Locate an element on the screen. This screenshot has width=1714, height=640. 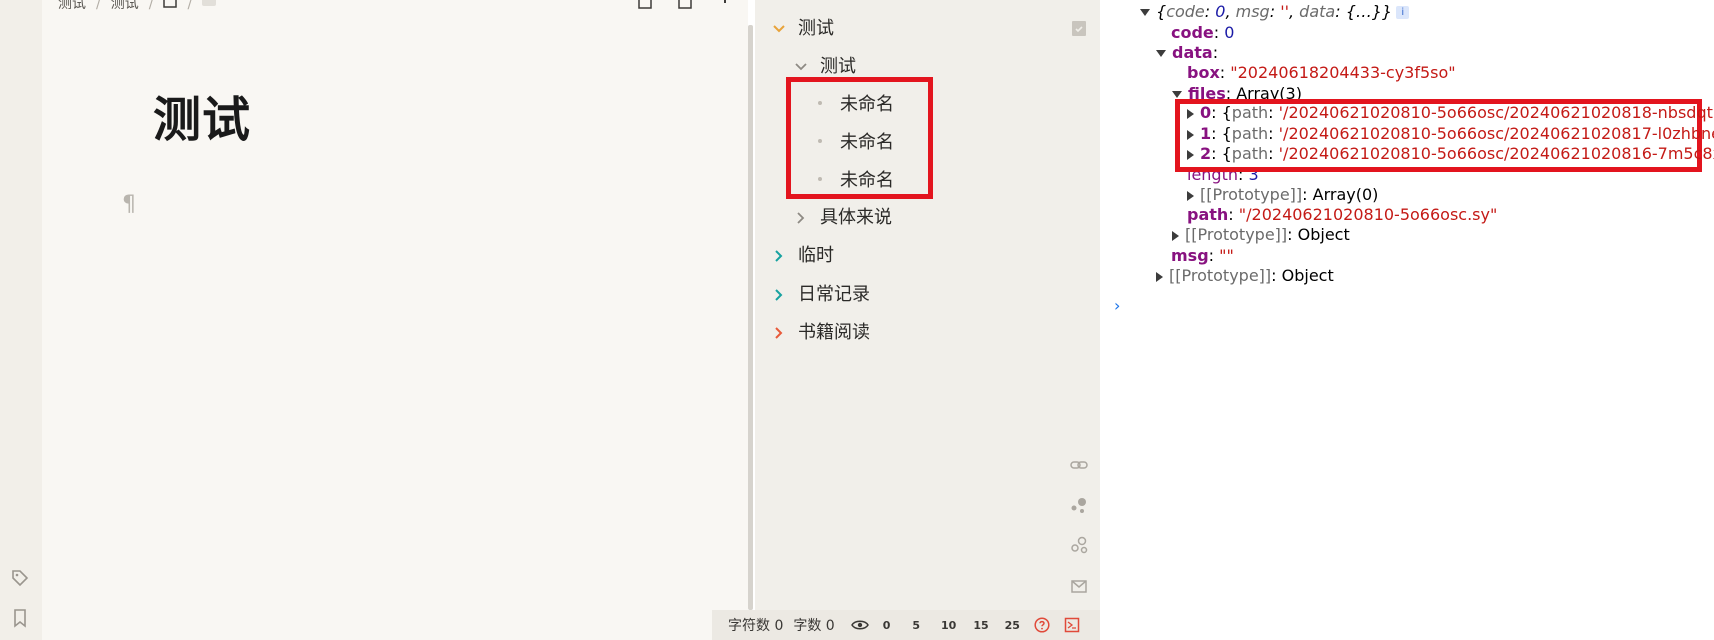
left-dock is located at coordinates (21, 320).